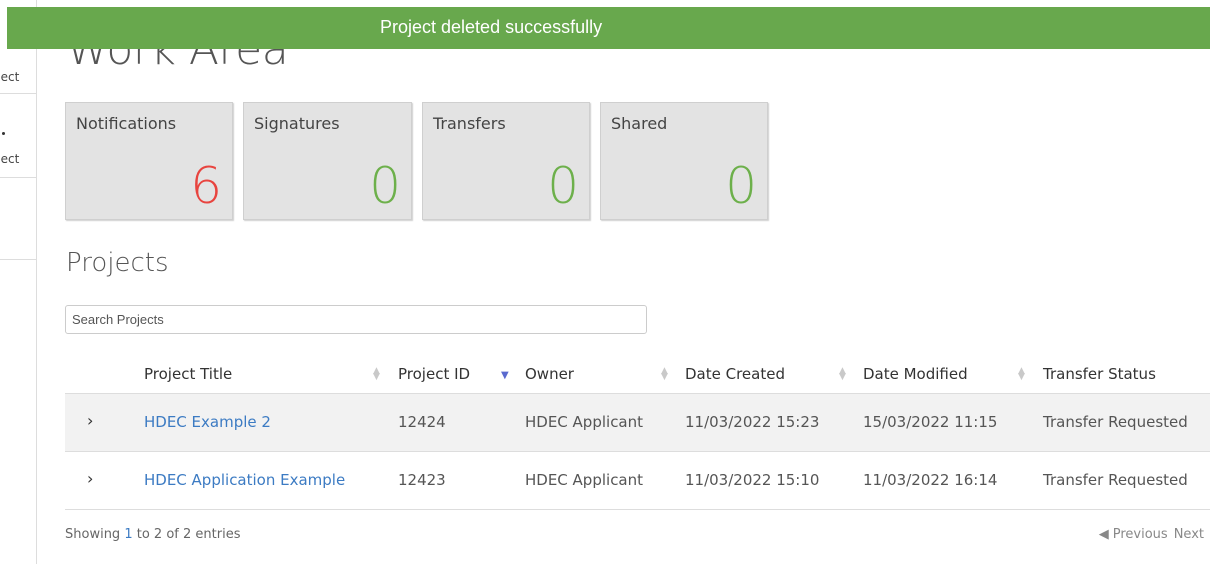  What do you see at coordinates (172, 534) in the screenshot?
I see `info-mid2: of` at bounding box center [172, 534].